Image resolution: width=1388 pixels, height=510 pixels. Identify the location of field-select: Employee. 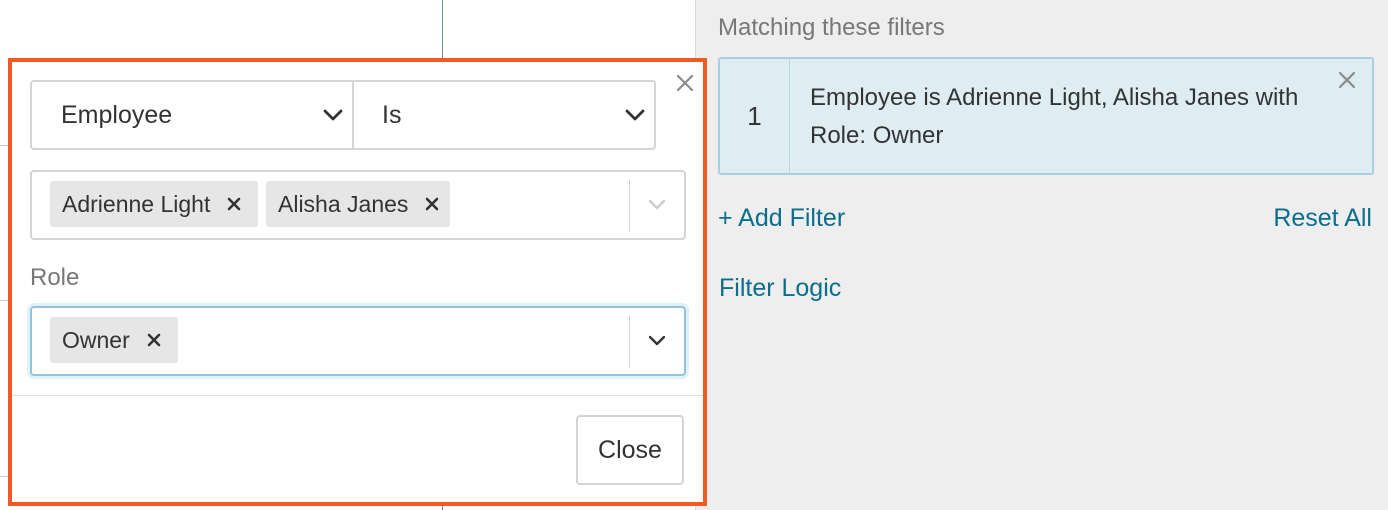
(192, 115).